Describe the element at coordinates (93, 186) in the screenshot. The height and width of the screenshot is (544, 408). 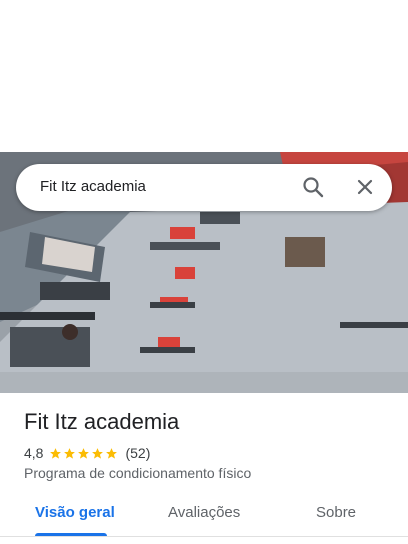
I see `search-input: Fit Itz academia` at that location.